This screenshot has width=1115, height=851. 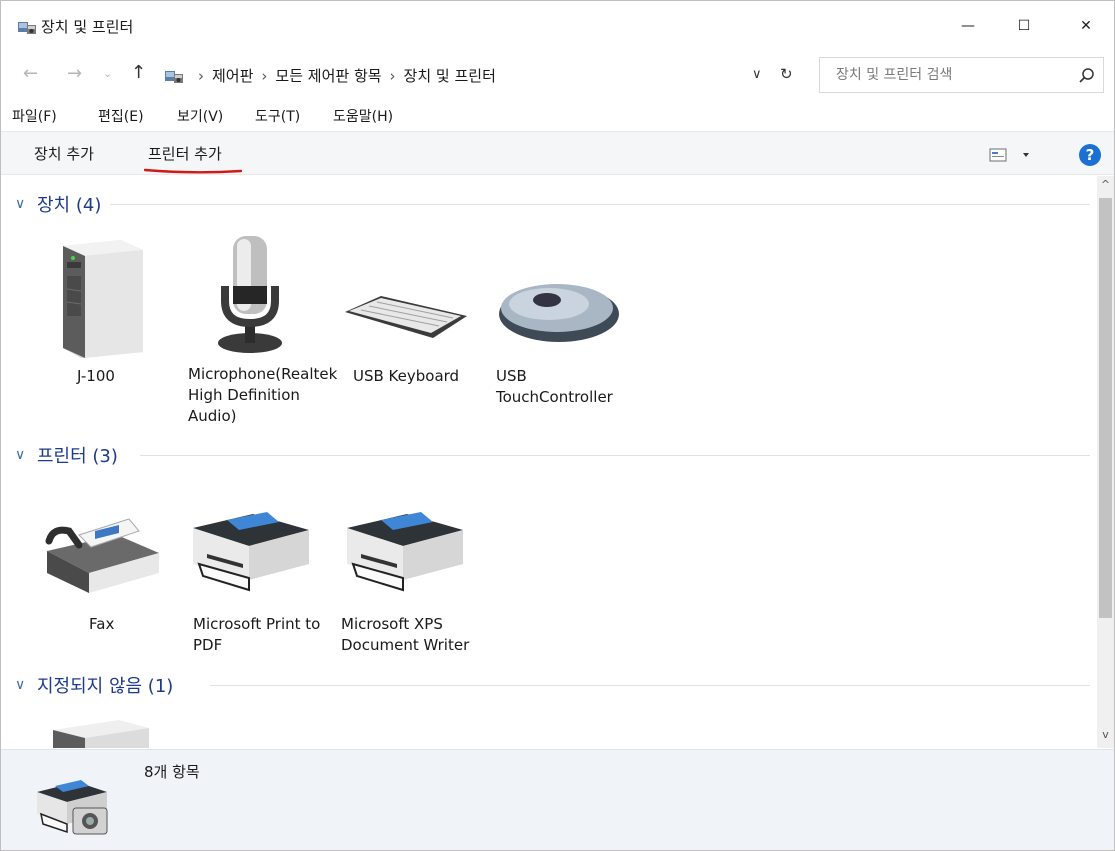 I want to click on maximize-button: ☐, so click(x=1024, y=26).